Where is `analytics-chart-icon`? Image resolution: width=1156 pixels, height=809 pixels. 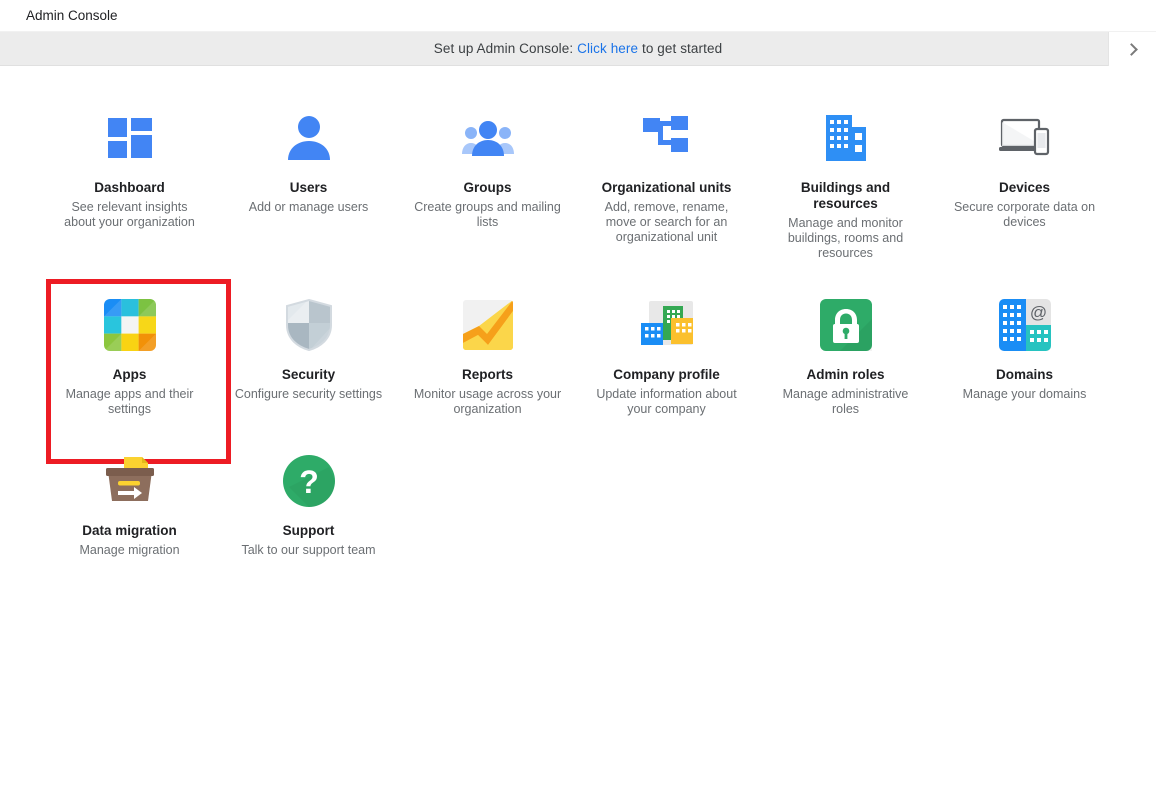 analytics-chart-icon is located at coordinates (487, 325).